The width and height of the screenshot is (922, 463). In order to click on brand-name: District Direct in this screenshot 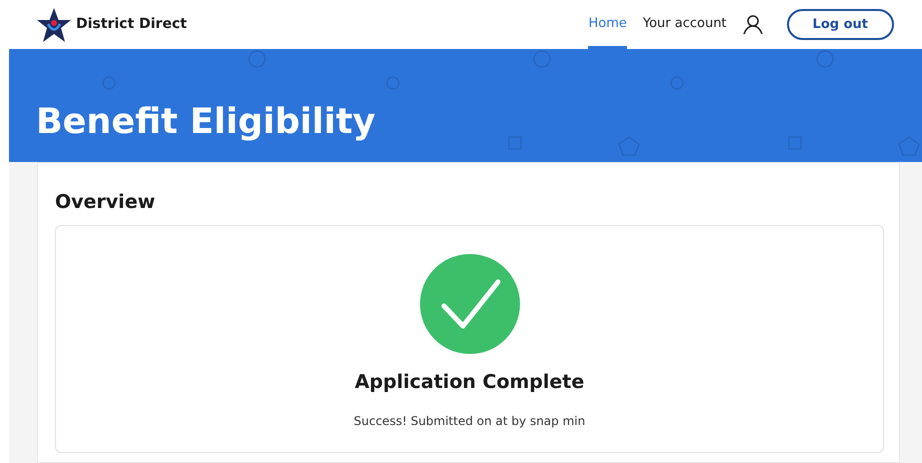, I will do `click(131, 24)`.